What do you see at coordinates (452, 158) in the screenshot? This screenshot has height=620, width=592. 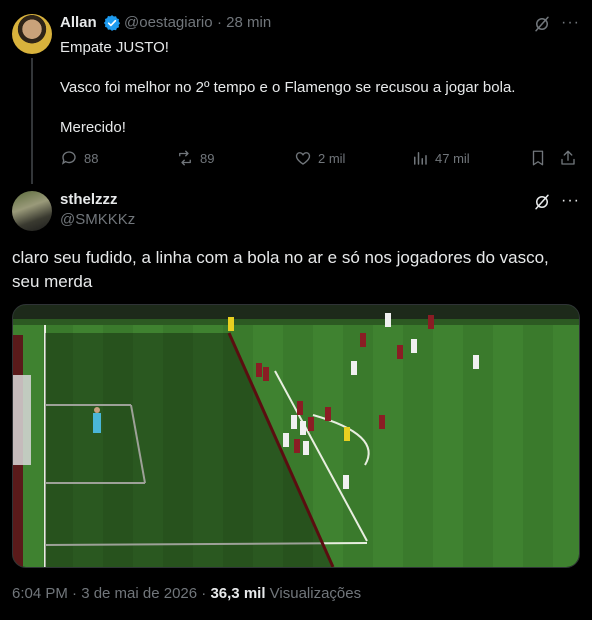 I see `views-count: 47 mil` at bounding box center [452, 158].